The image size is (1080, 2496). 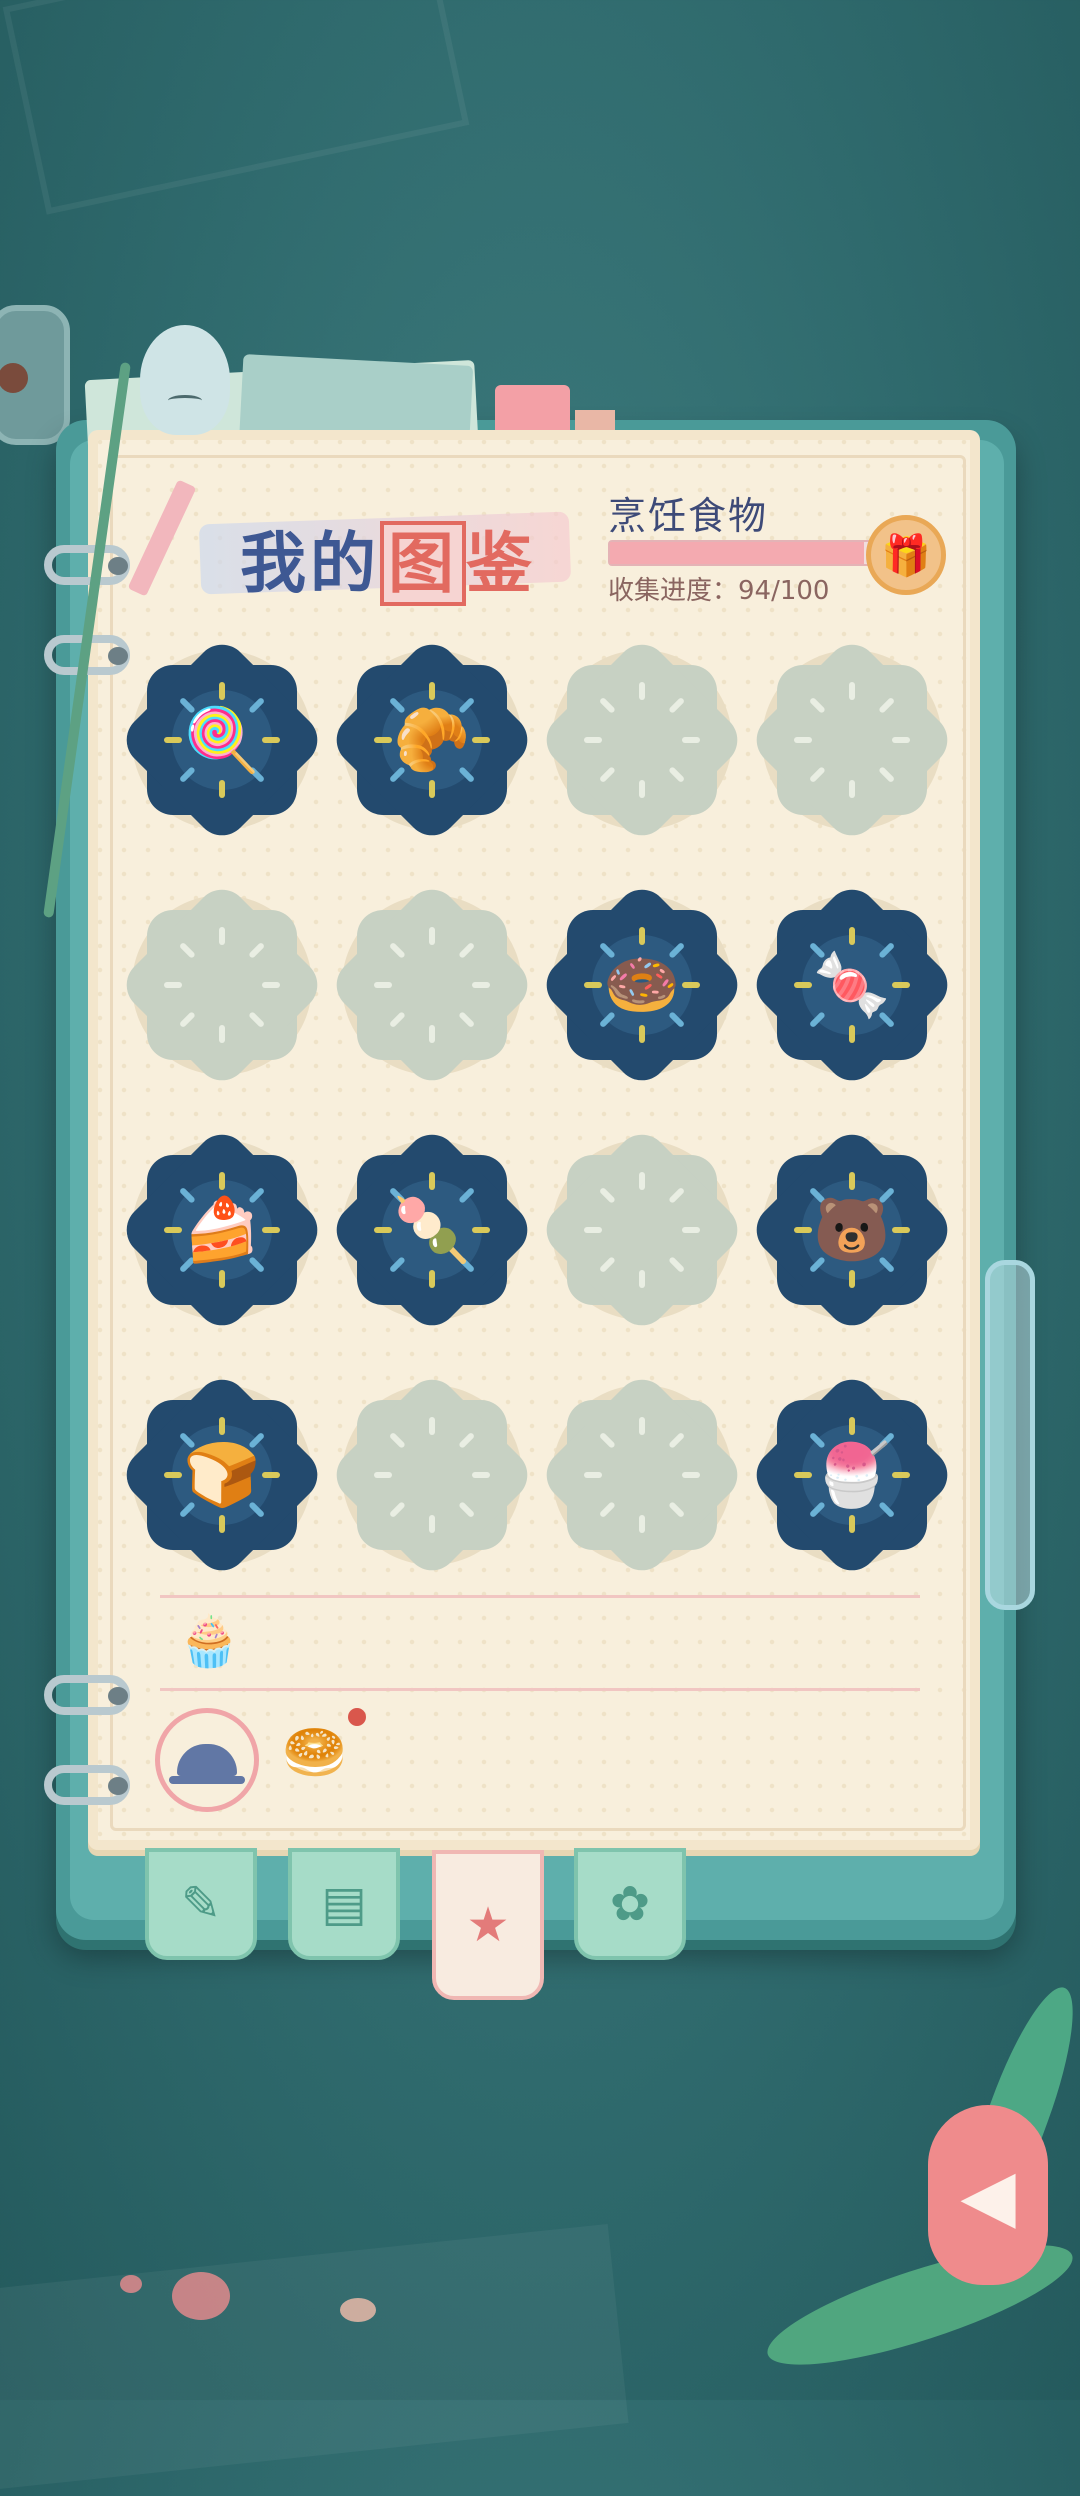 I want to click on lace-ribbon-decoration, so click(x=1010, y=1435).